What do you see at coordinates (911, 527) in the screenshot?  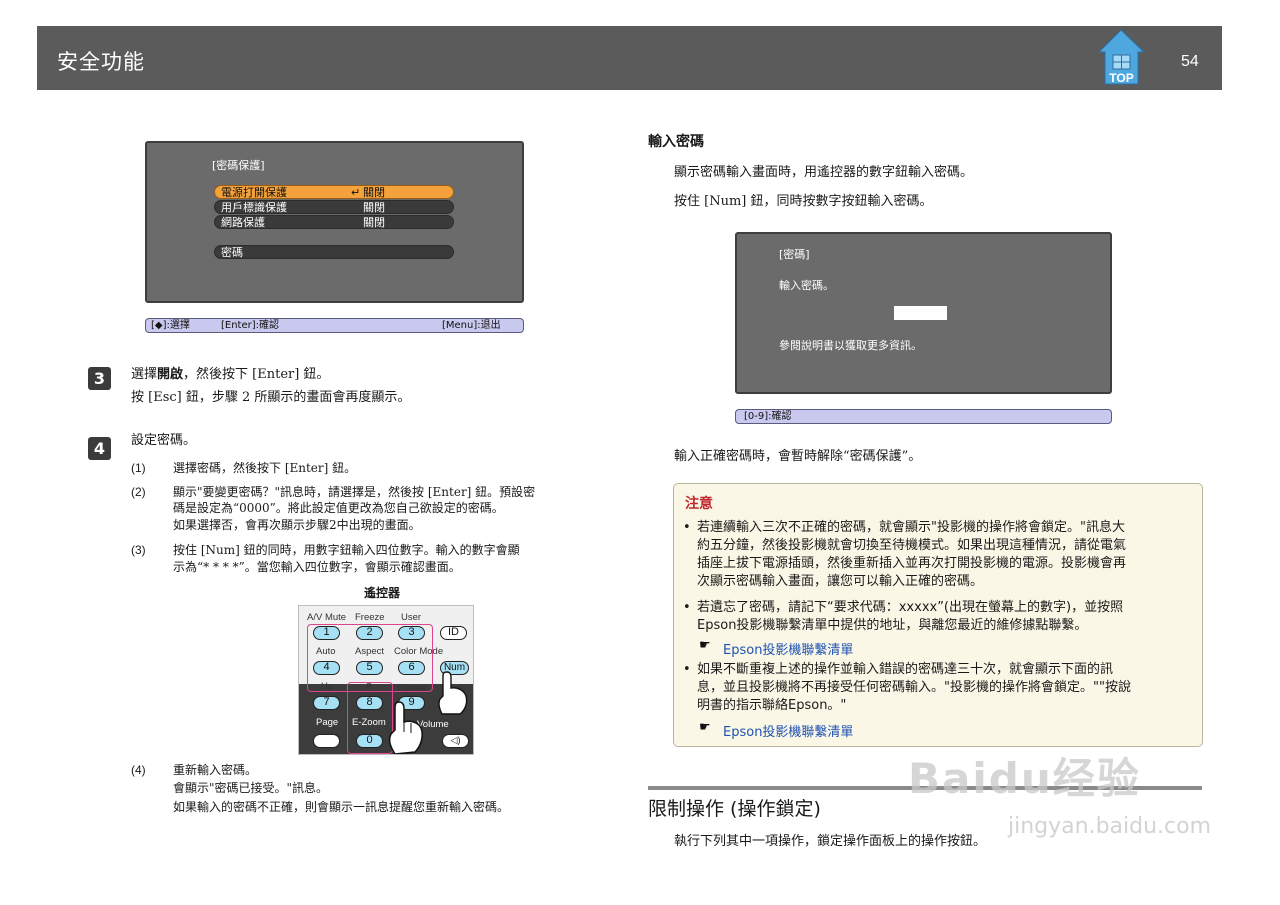 I see `caution-bullet-1-line-1: 若連續輸入三次不正確的密碼，就會顯示"投影機的操作將會鎖定。"訊息大` at bounding box center [911, 527].